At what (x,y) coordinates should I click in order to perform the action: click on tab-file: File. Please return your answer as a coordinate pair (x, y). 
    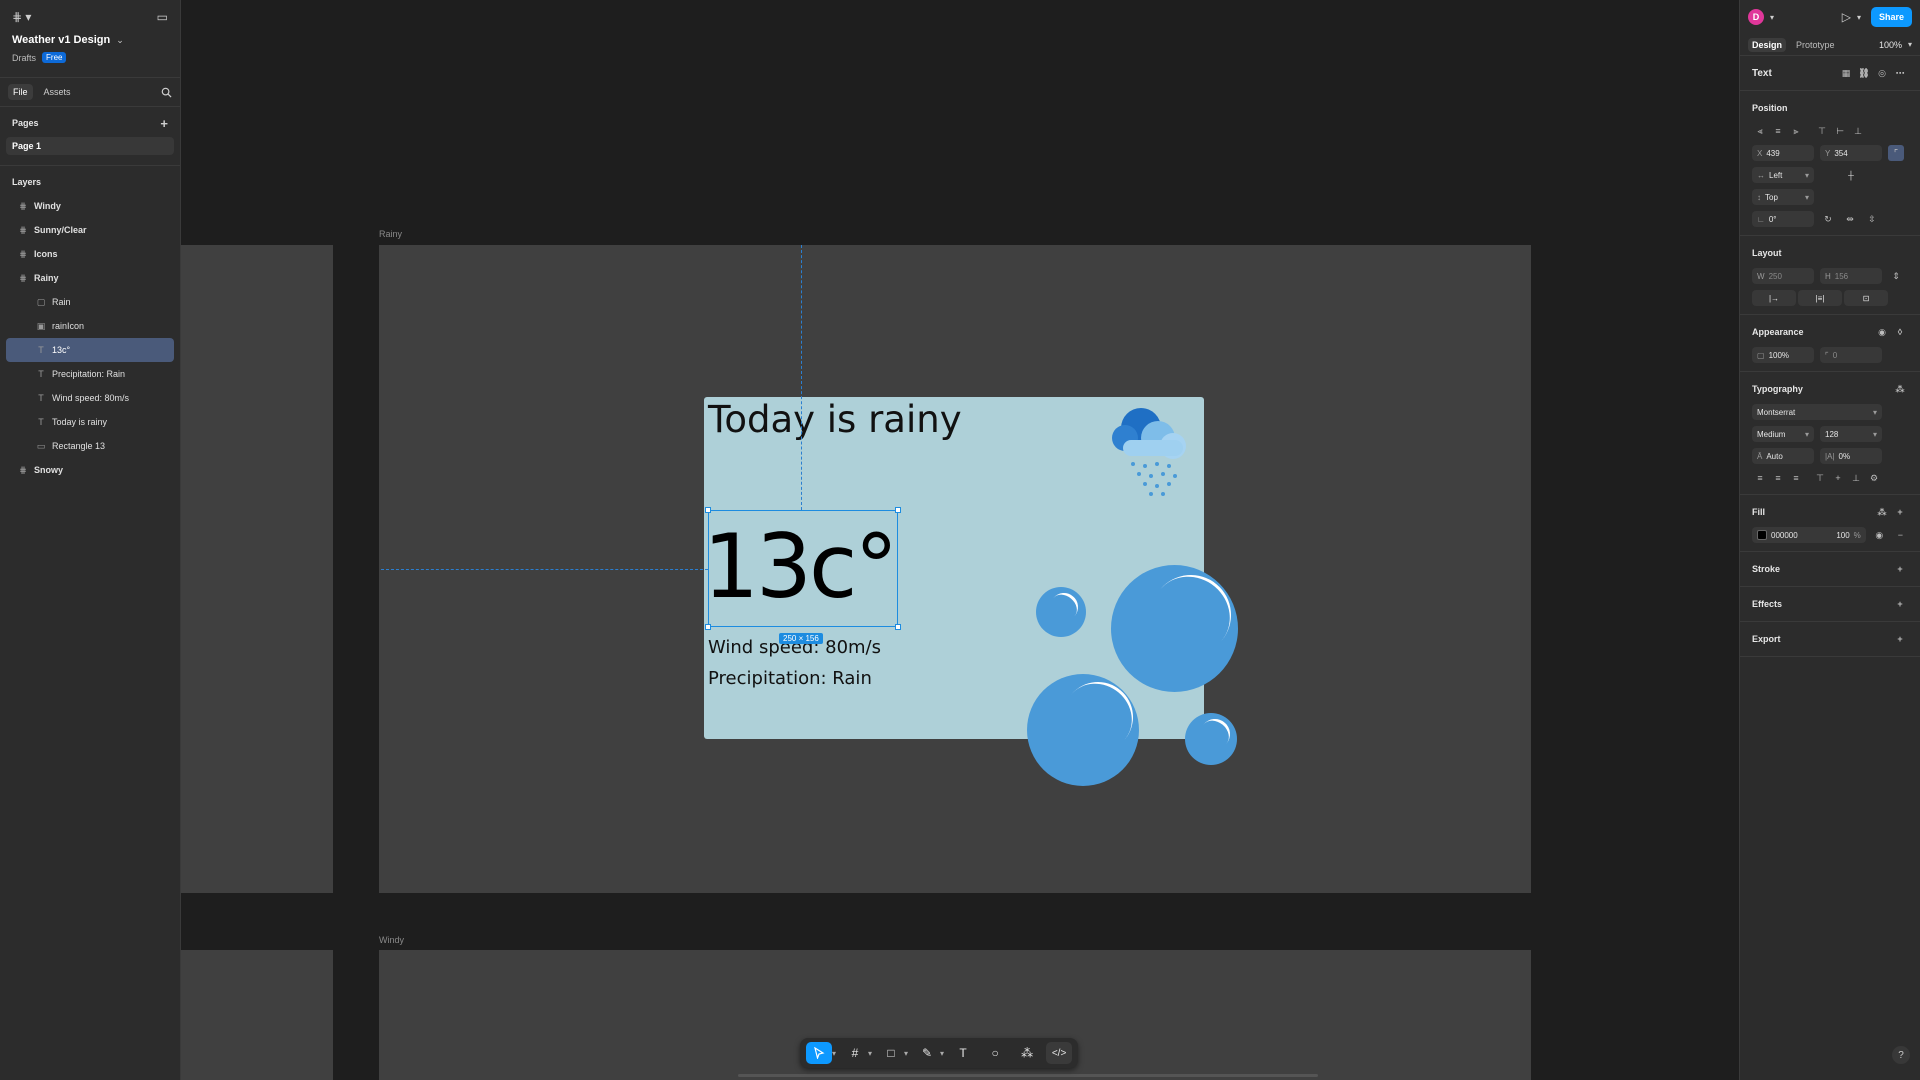
    Looking at the image, I should click on (20, 92).